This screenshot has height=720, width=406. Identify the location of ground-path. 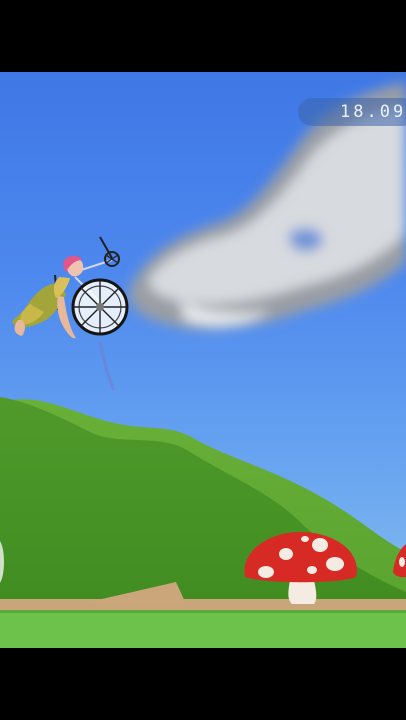
(203, 605).